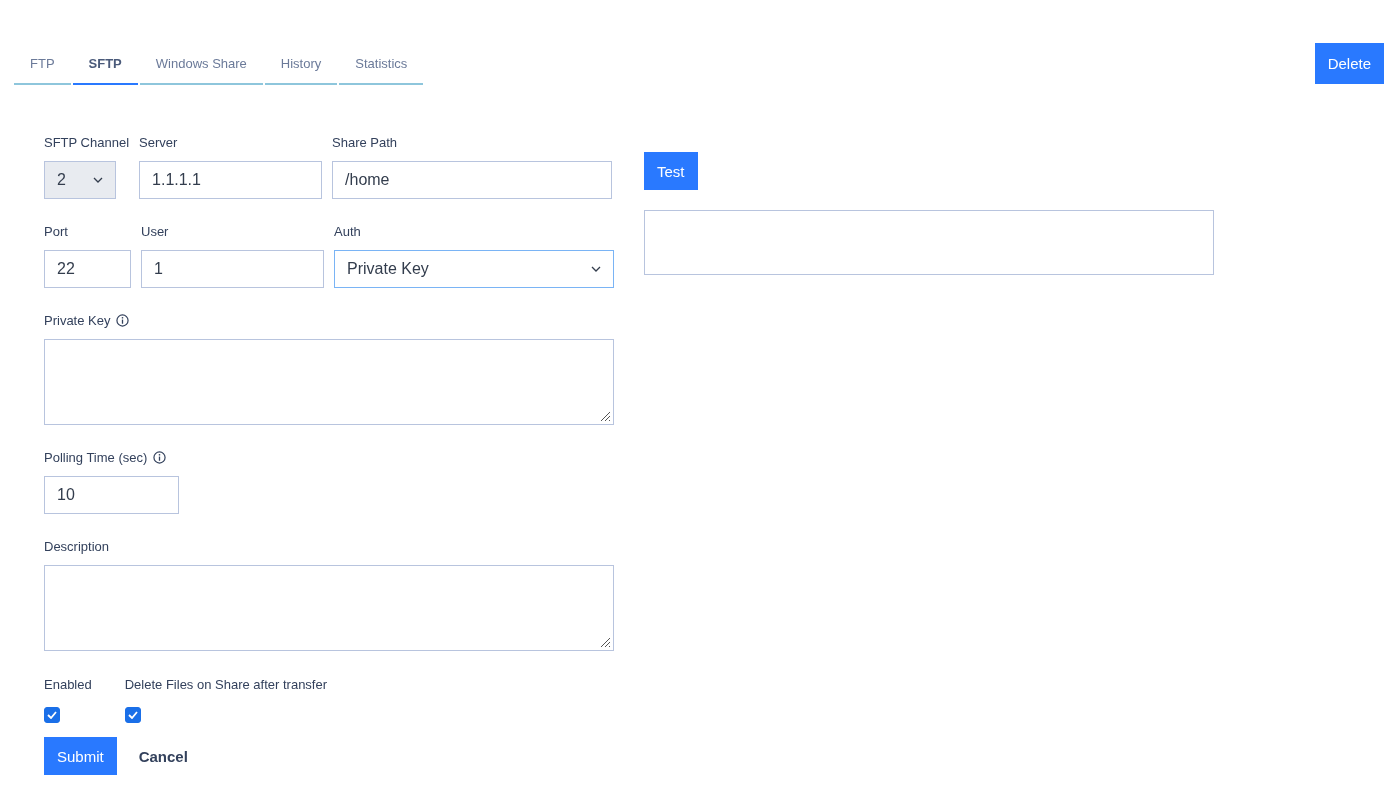 The image size is (1396, 795). I want to click on tab: Statistics, so click(381, 67).